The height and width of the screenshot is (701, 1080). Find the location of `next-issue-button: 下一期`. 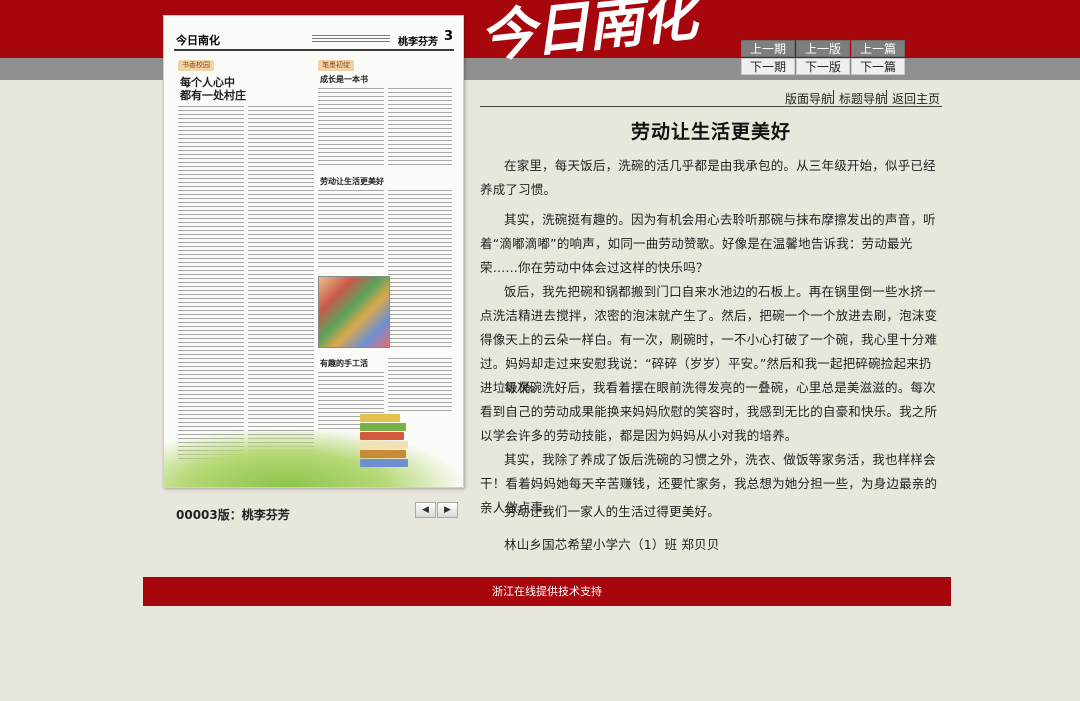

next-issue-button: 下一期 is located at coordinates (768, 66).